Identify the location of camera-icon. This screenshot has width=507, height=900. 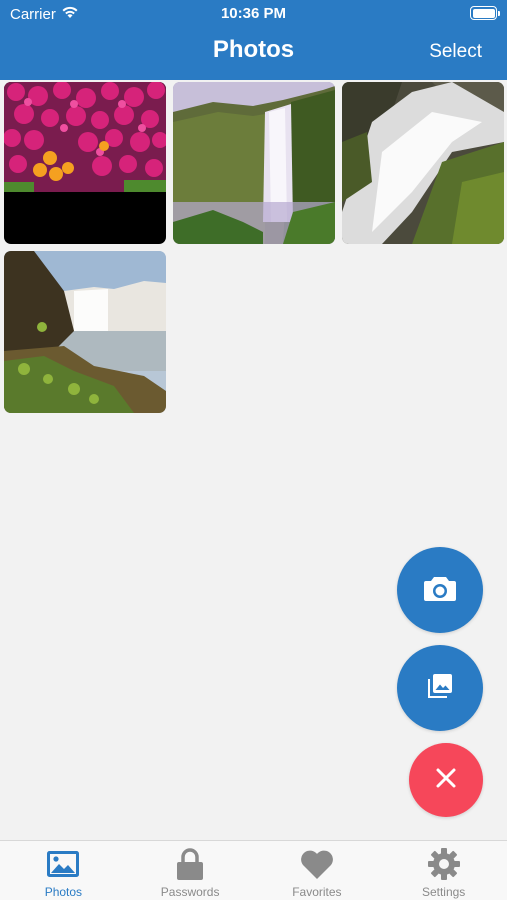
(440, 590).